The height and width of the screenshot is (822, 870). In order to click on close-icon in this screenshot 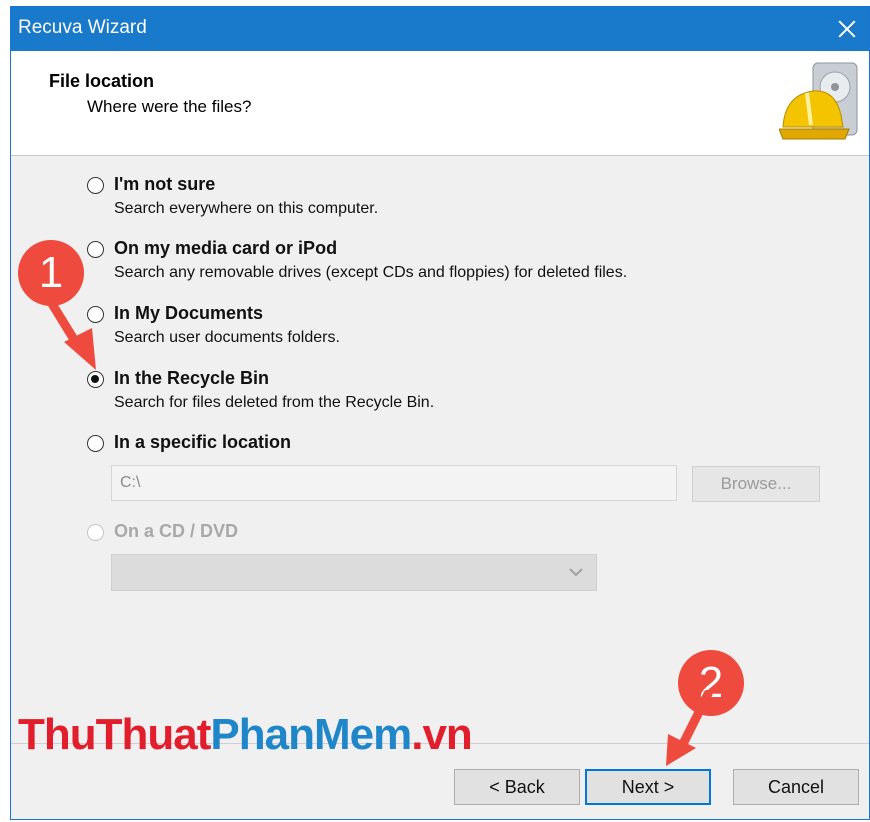, I will do `click(846, 29)`.